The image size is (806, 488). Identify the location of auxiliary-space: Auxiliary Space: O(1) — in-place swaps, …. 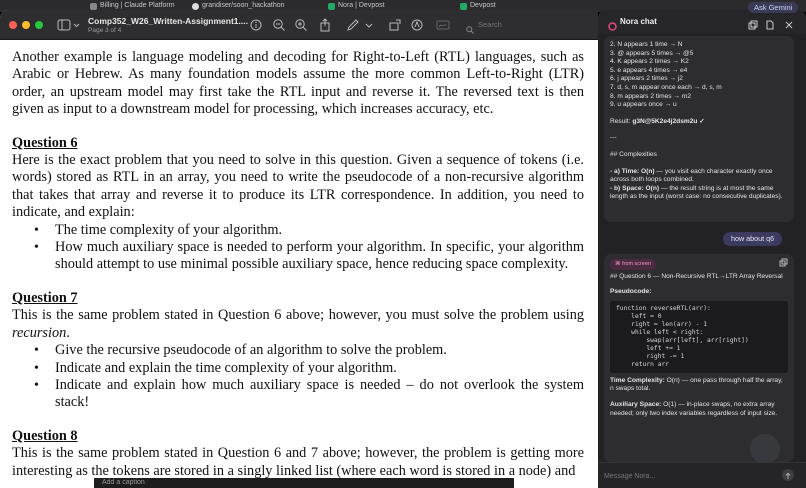
(694, 408).